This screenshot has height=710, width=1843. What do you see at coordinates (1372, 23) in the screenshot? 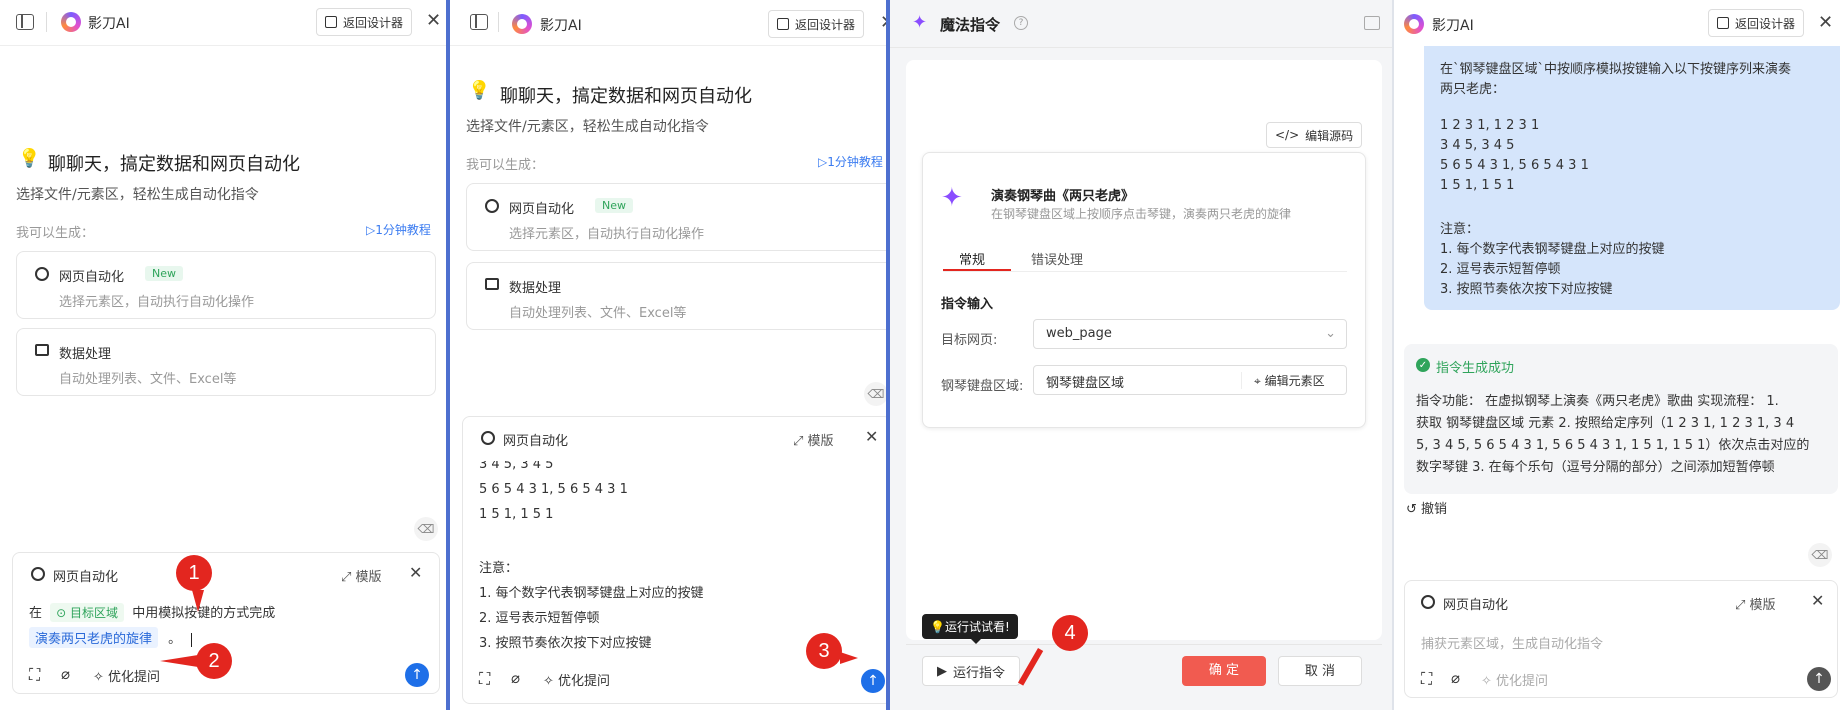
I see `panel-layout-icon` at bounding box center [1372, 23].